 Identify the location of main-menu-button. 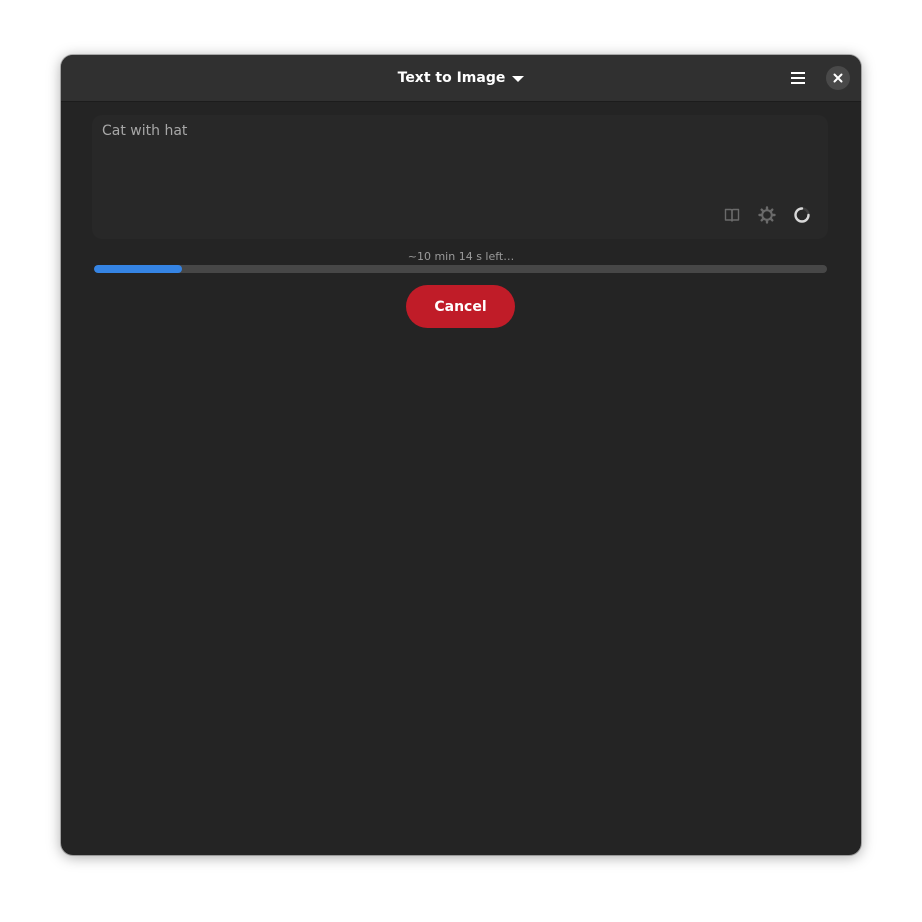
(798, 78).